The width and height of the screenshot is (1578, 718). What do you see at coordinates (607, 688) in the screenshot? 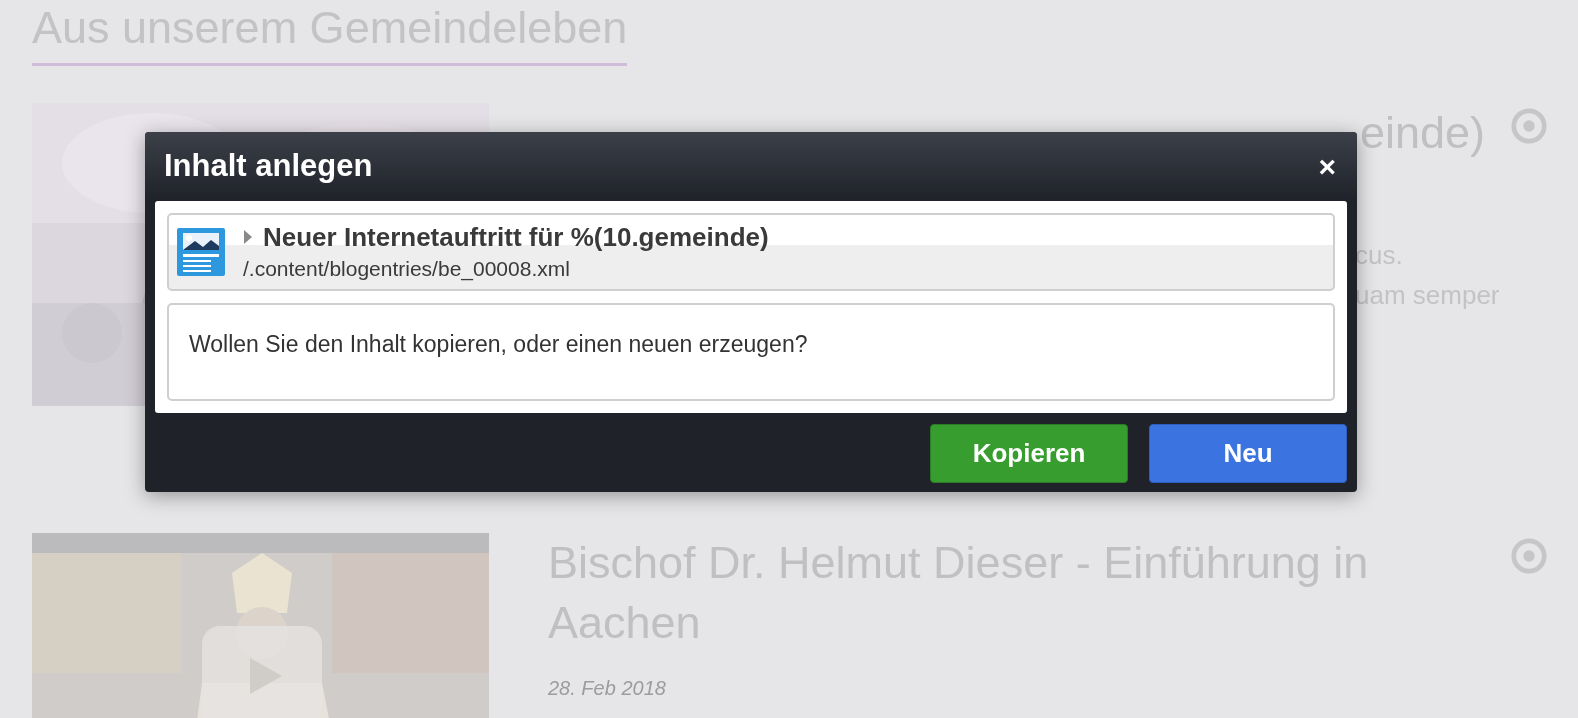
I see `article-date: 28. Feb 2018` at bounding box center [607, 688].